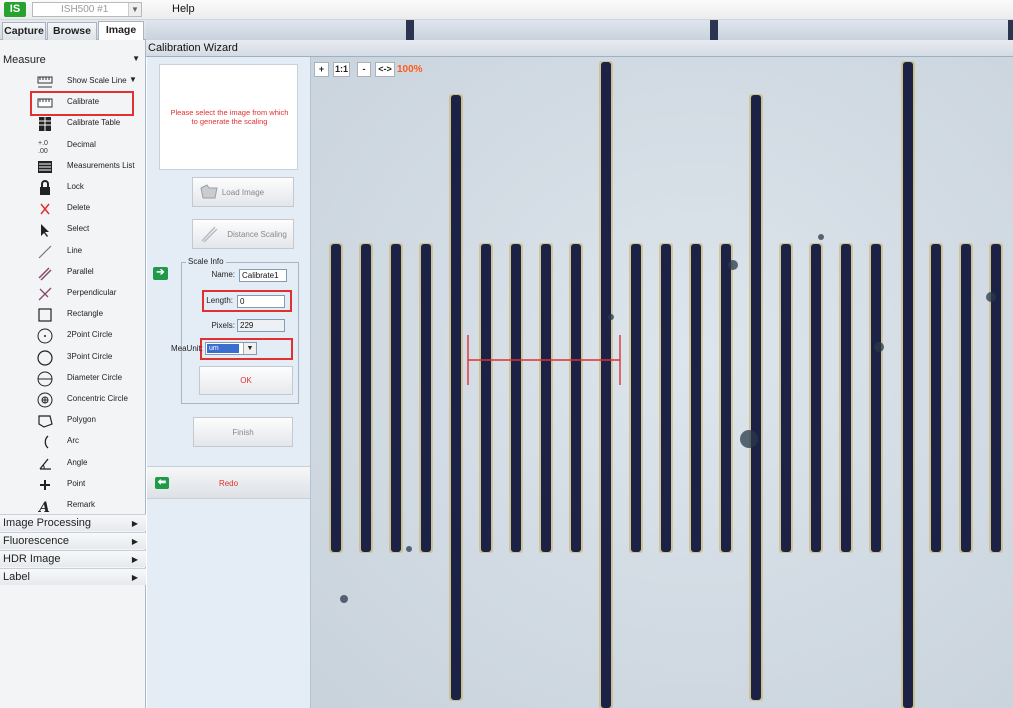 The image size is (1013, 708). Describe the element at coordinates (223, 325) in the screenshot. I see `pixels-label: Pixels:` at that location.